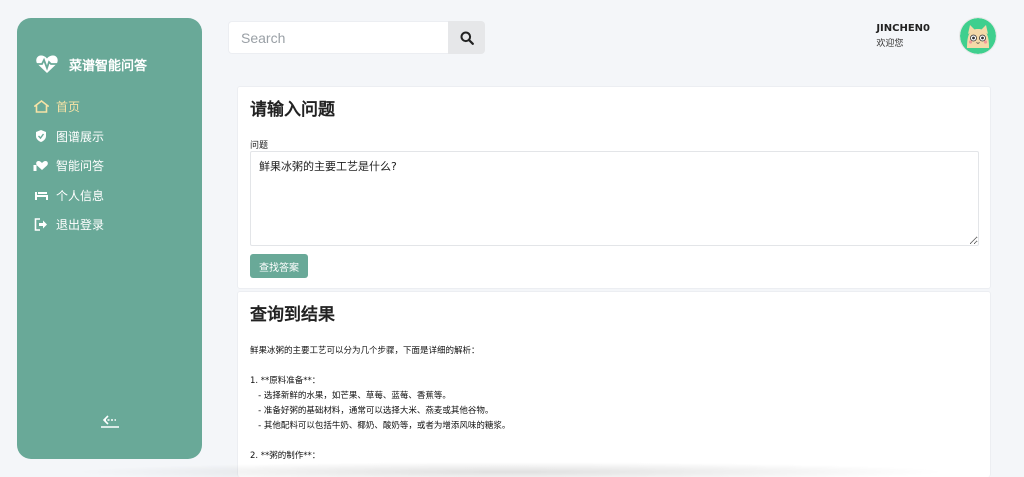 Image resolution: width=1024 pixels, height=477 pixels. Describe the element at coordinates (41, 136) in the screenshot. I see `shield-icon` at that location.